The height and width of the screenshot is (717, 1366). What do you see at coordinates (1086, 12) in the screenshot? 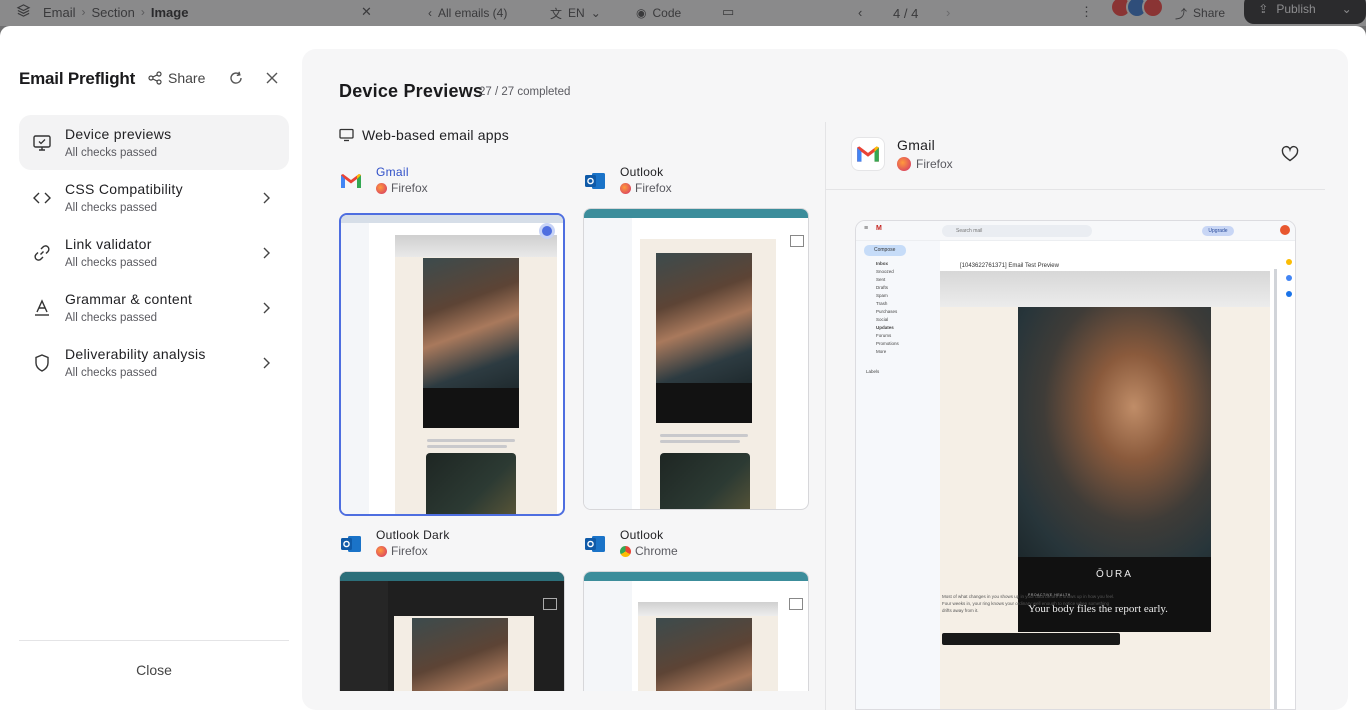
I see `more-icon: ⋮` at bounding box center [1086, 12].